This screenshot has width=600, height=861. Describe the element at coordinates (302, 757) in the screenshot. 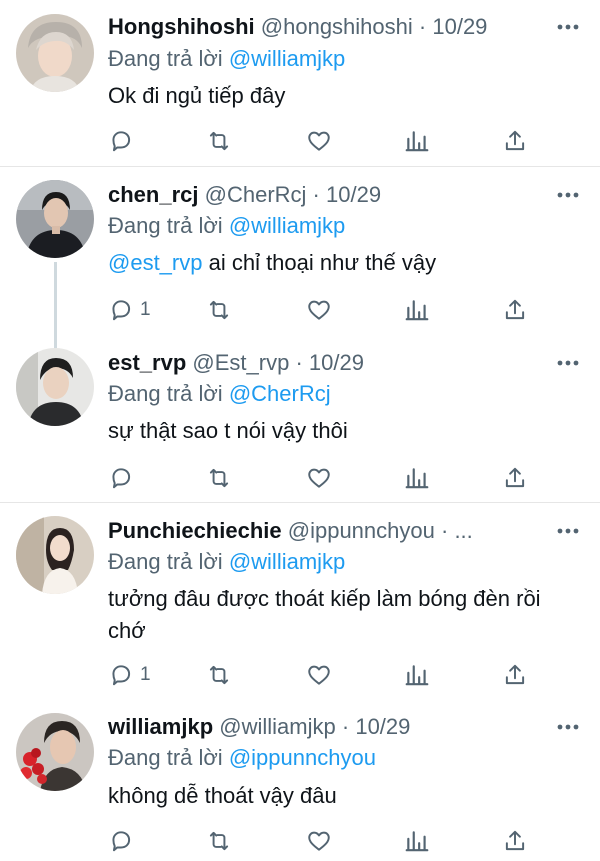

I see `replying-to-mention: @ippunnchyou` at that location.